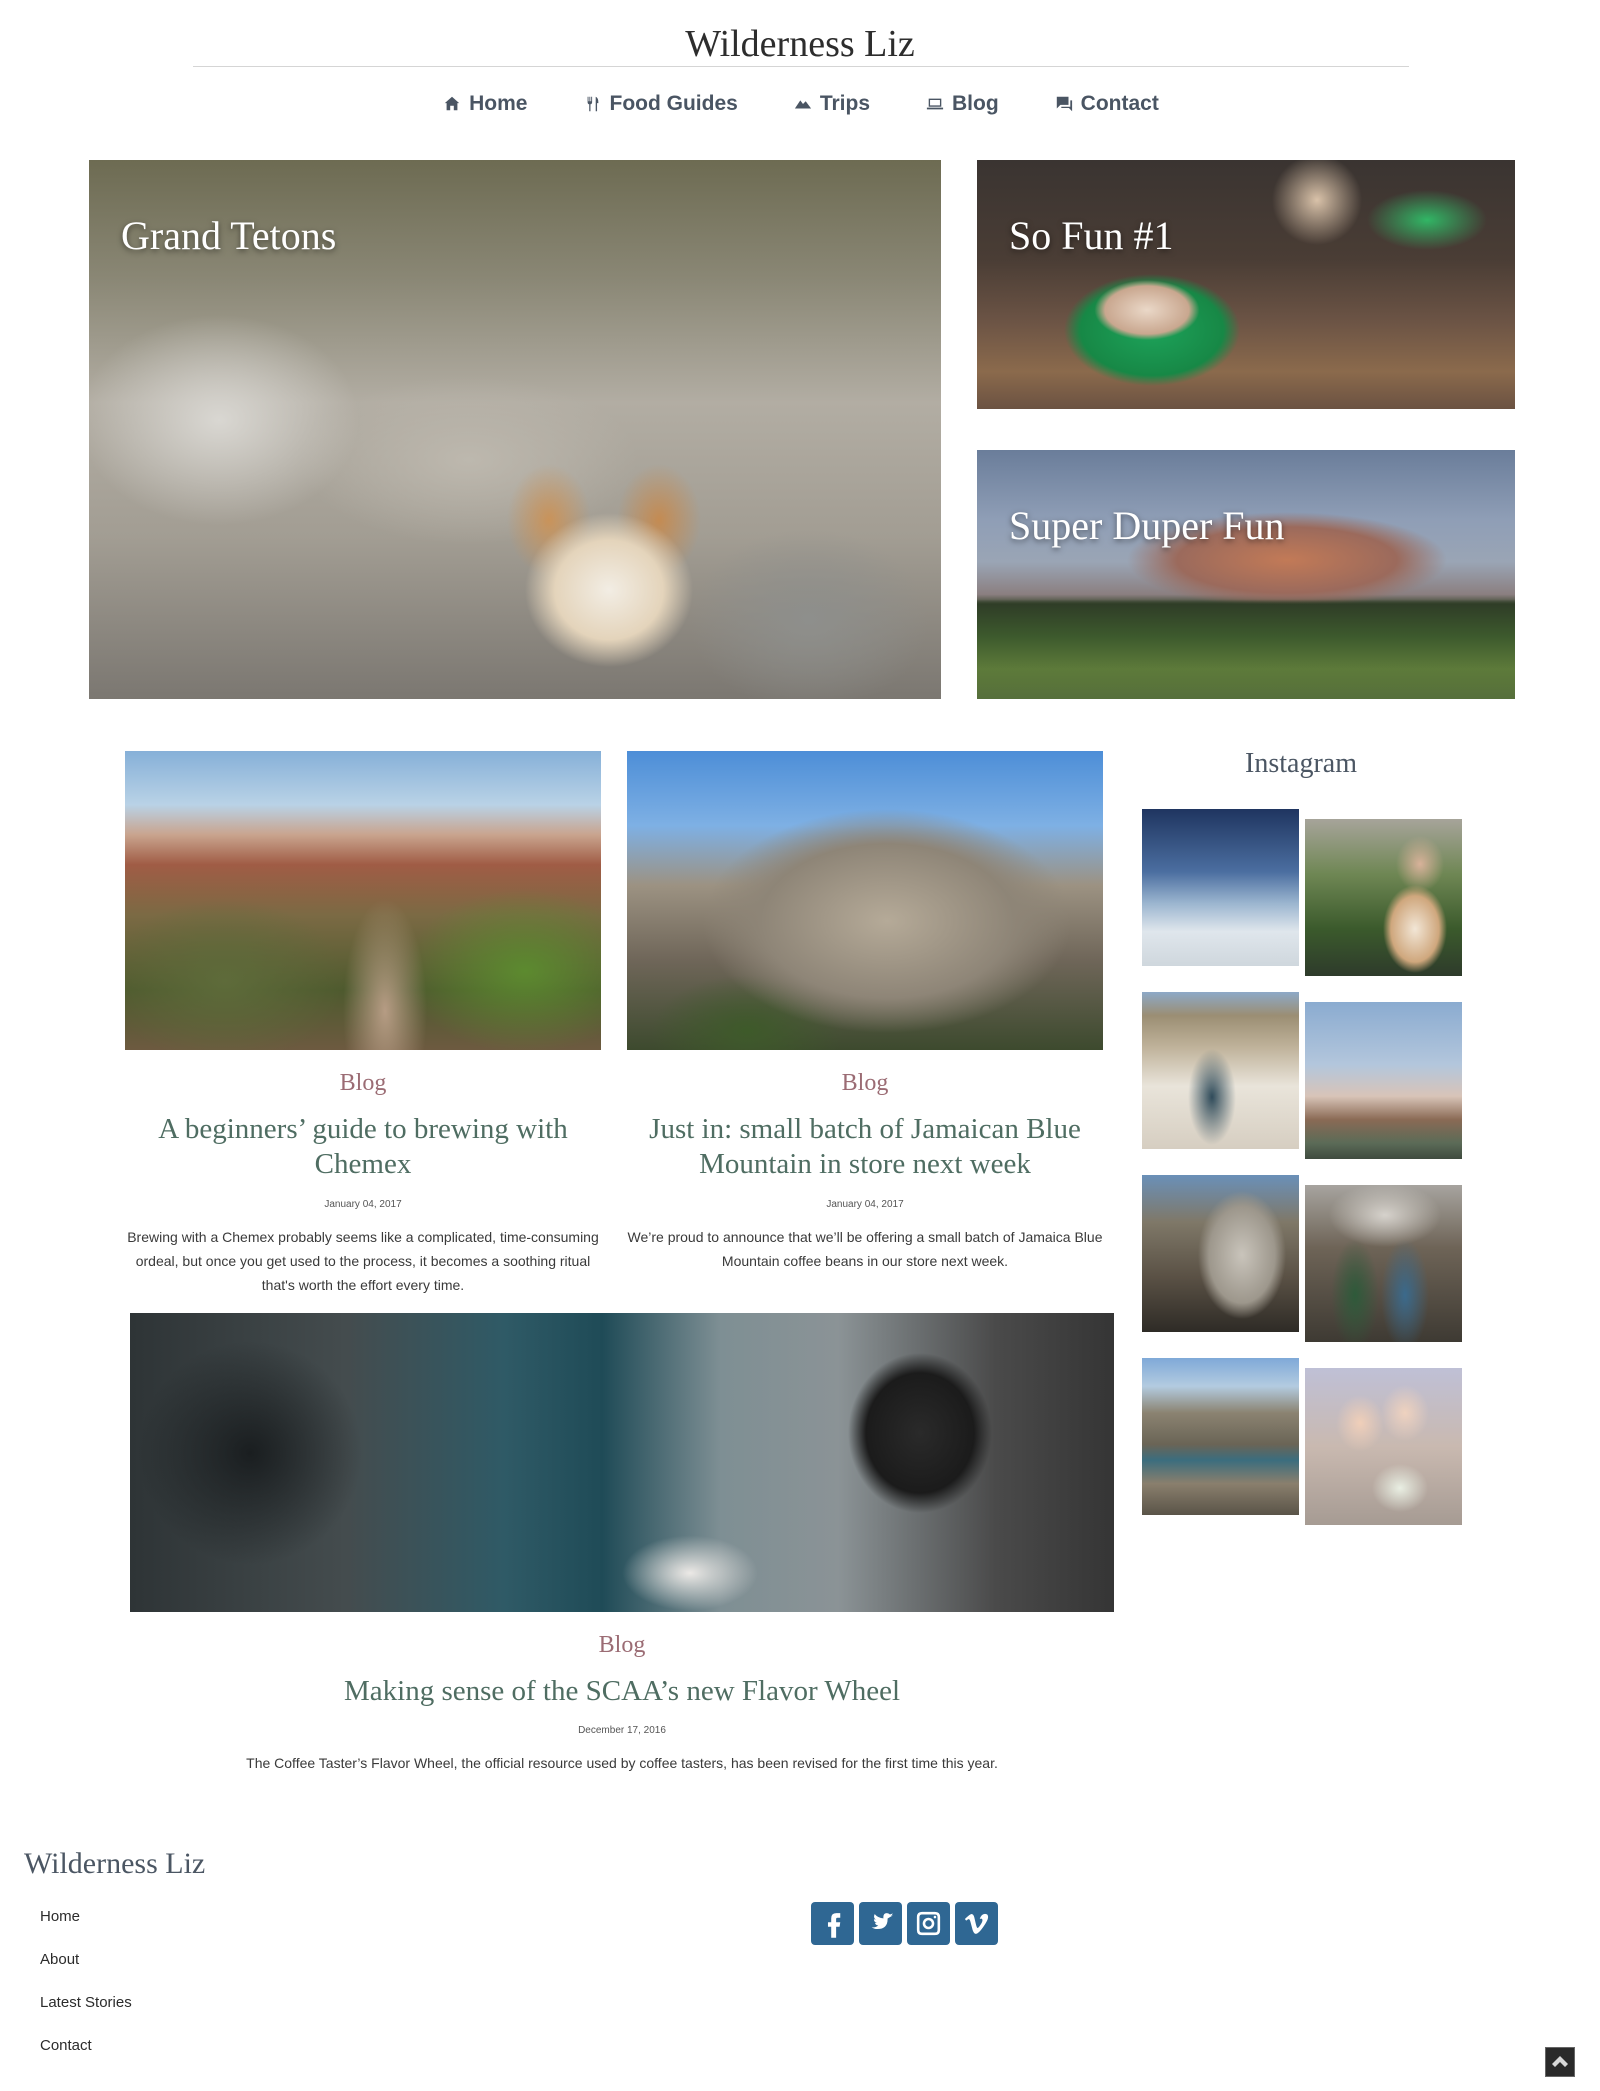  What do you see at coordinates (452, 104) in the screenshot?
I see `home-icon` at bounding box center [452, 104].